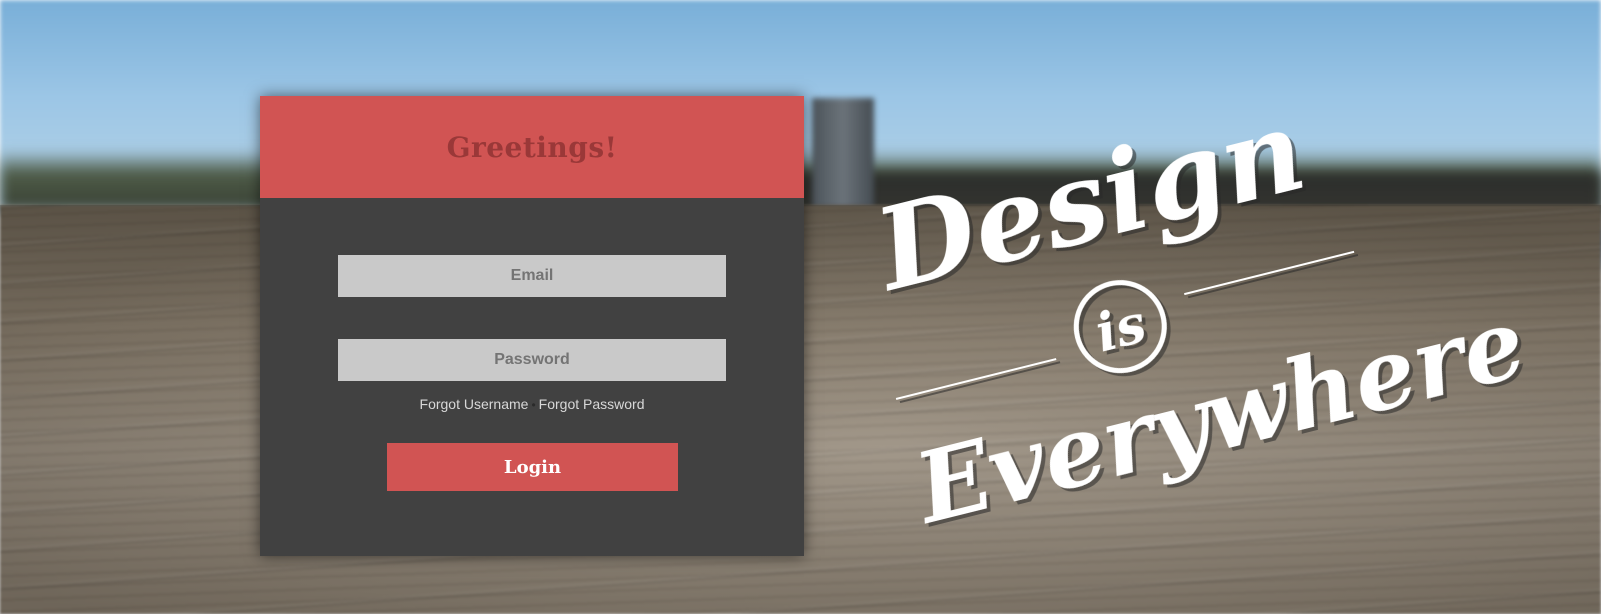 The image size is (1601, 614). Describe the element at coordinates (532, 467) in the screenshot. I see `login-button: Login` at that location.